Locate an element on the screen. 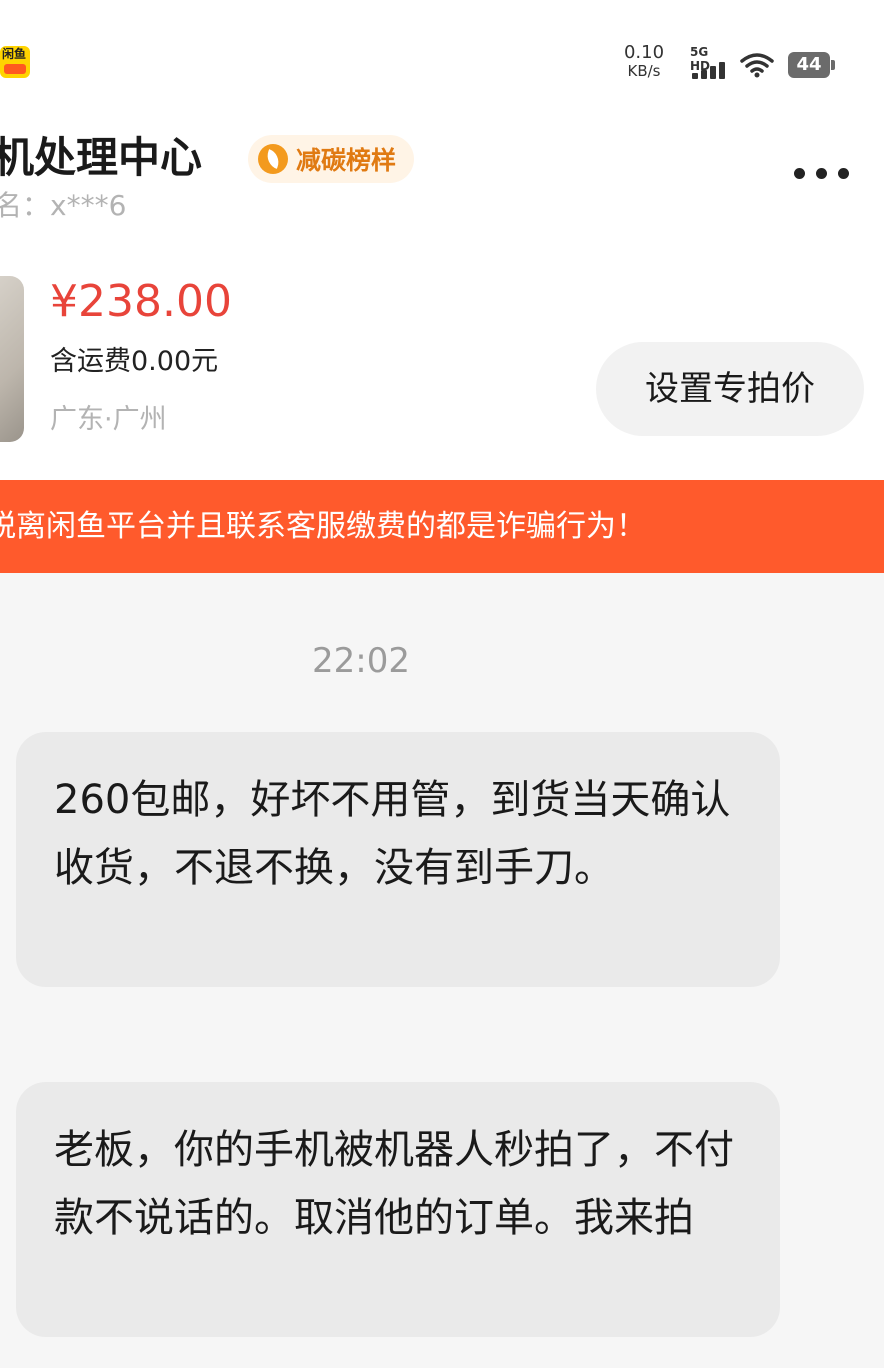 Image resolution: width=884 pixels, height=1368 pixels. network-speed-unit: KB/s is located at coordinates (644, 71).